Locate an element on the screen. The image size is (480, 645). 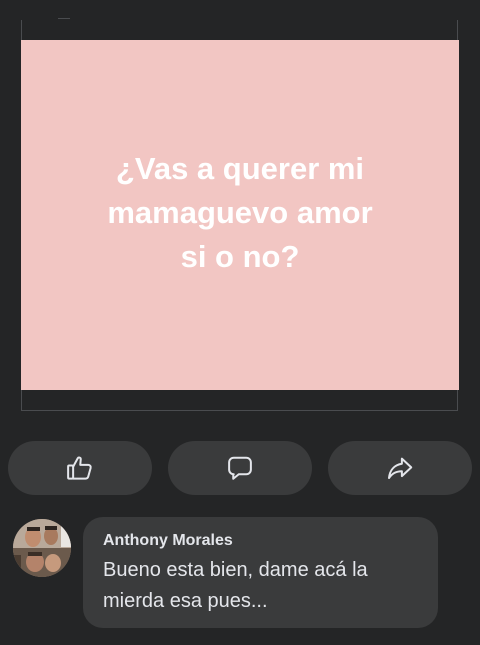
avatar-photo is located at coordinates (42, 548).